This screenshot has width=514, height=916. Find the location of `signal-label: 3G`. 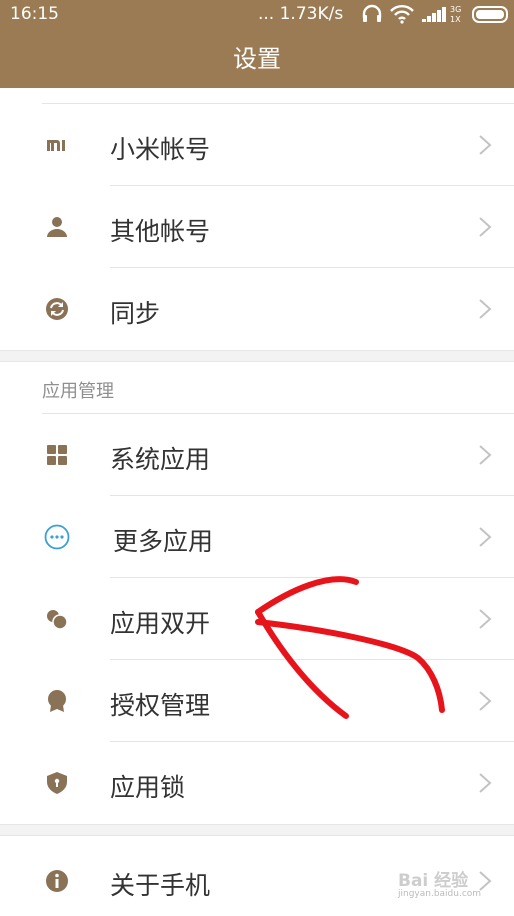

signal-label: 3G is located at coordinates (455, 9).